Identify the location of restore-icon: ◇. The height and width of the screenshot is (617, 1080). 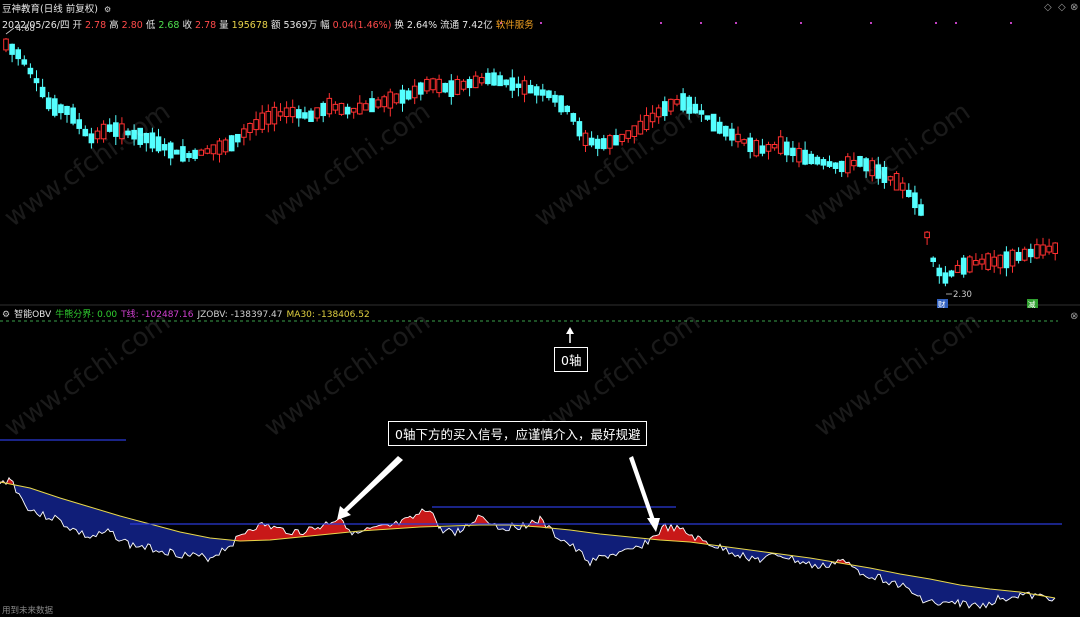
(1048, 7).